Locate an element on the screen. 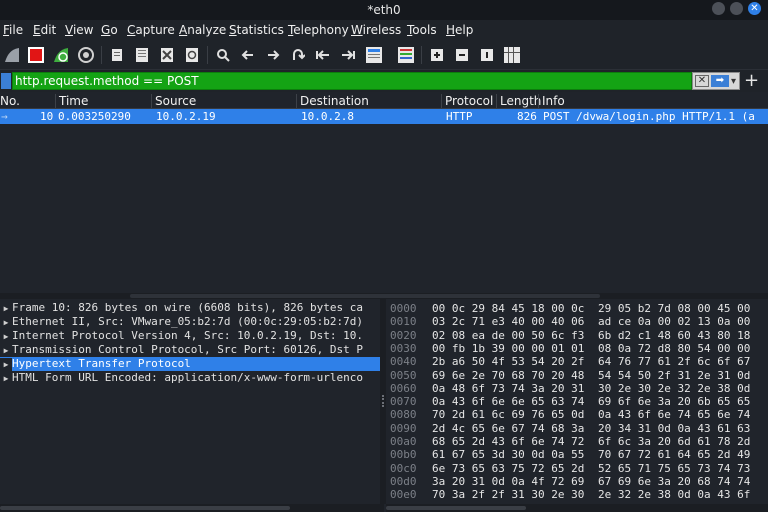 The image size is (768, 512). menu-view: View is located at coordinates (79, 30).